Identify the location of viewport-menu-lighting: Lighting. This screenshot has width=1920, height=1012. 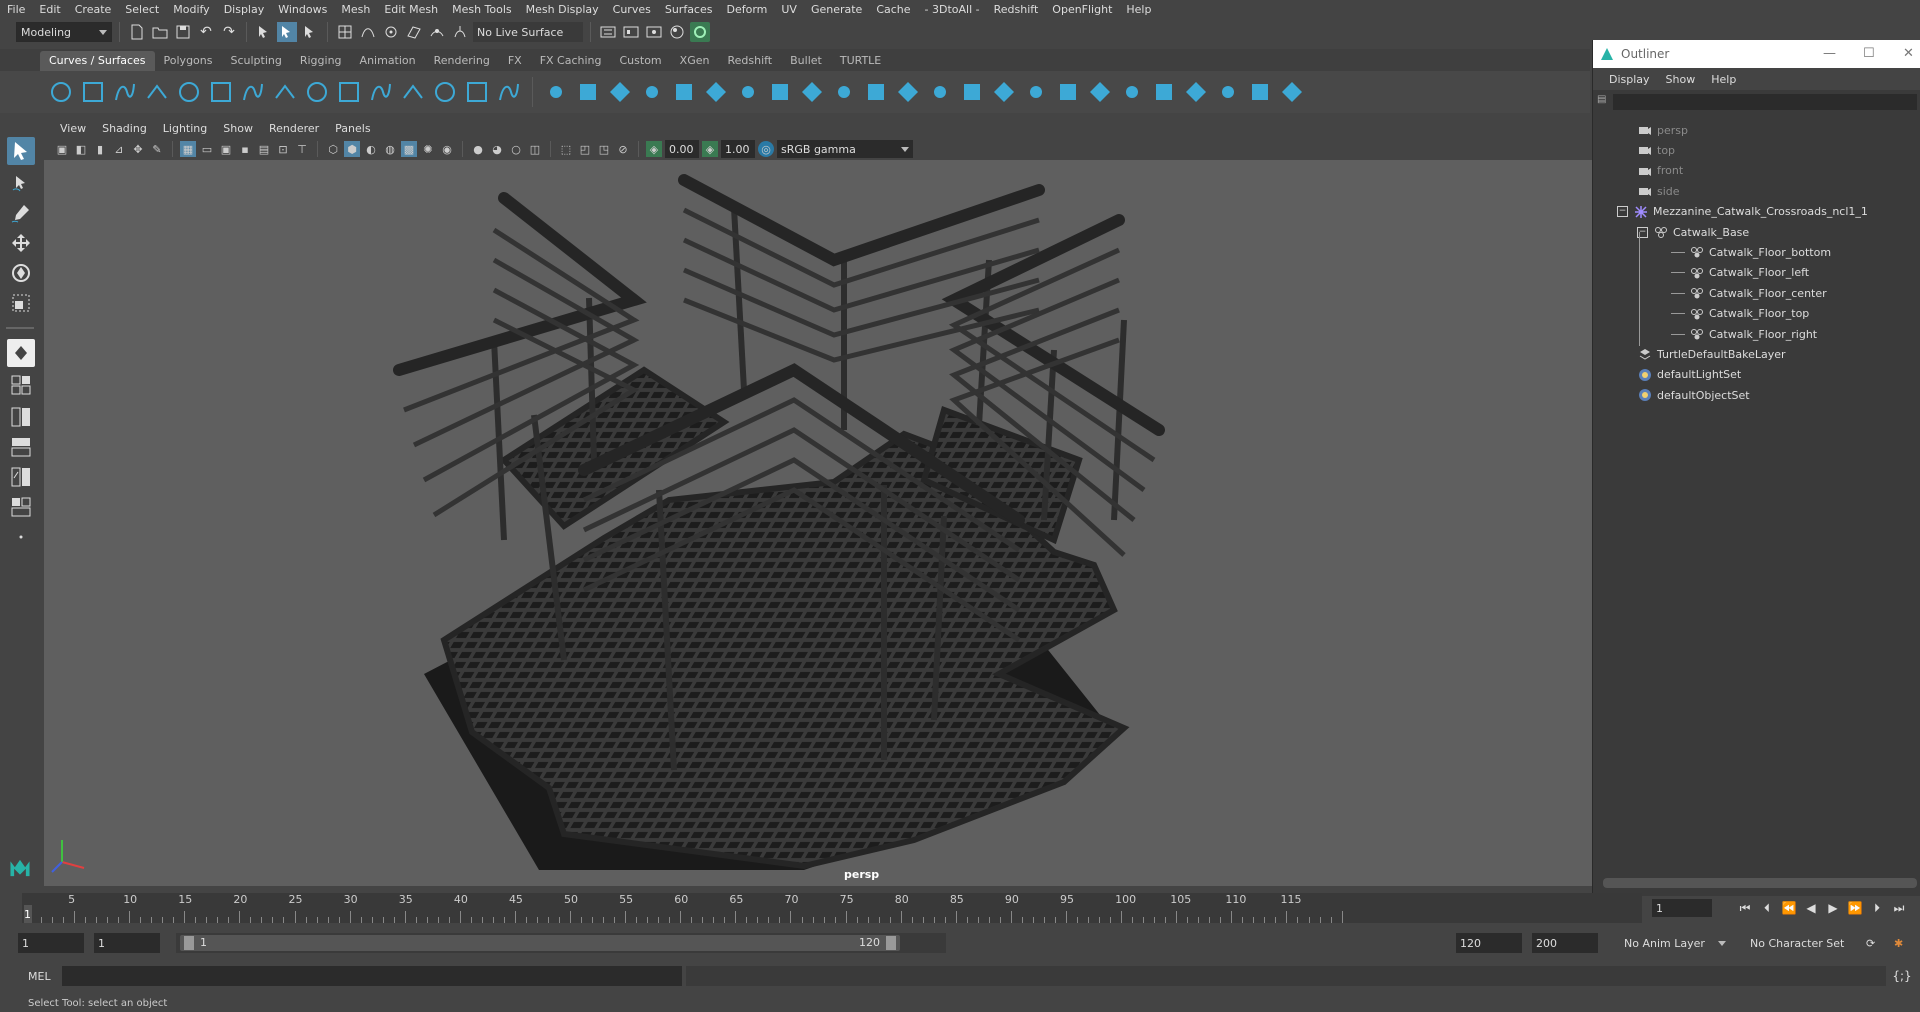
(185, 128).